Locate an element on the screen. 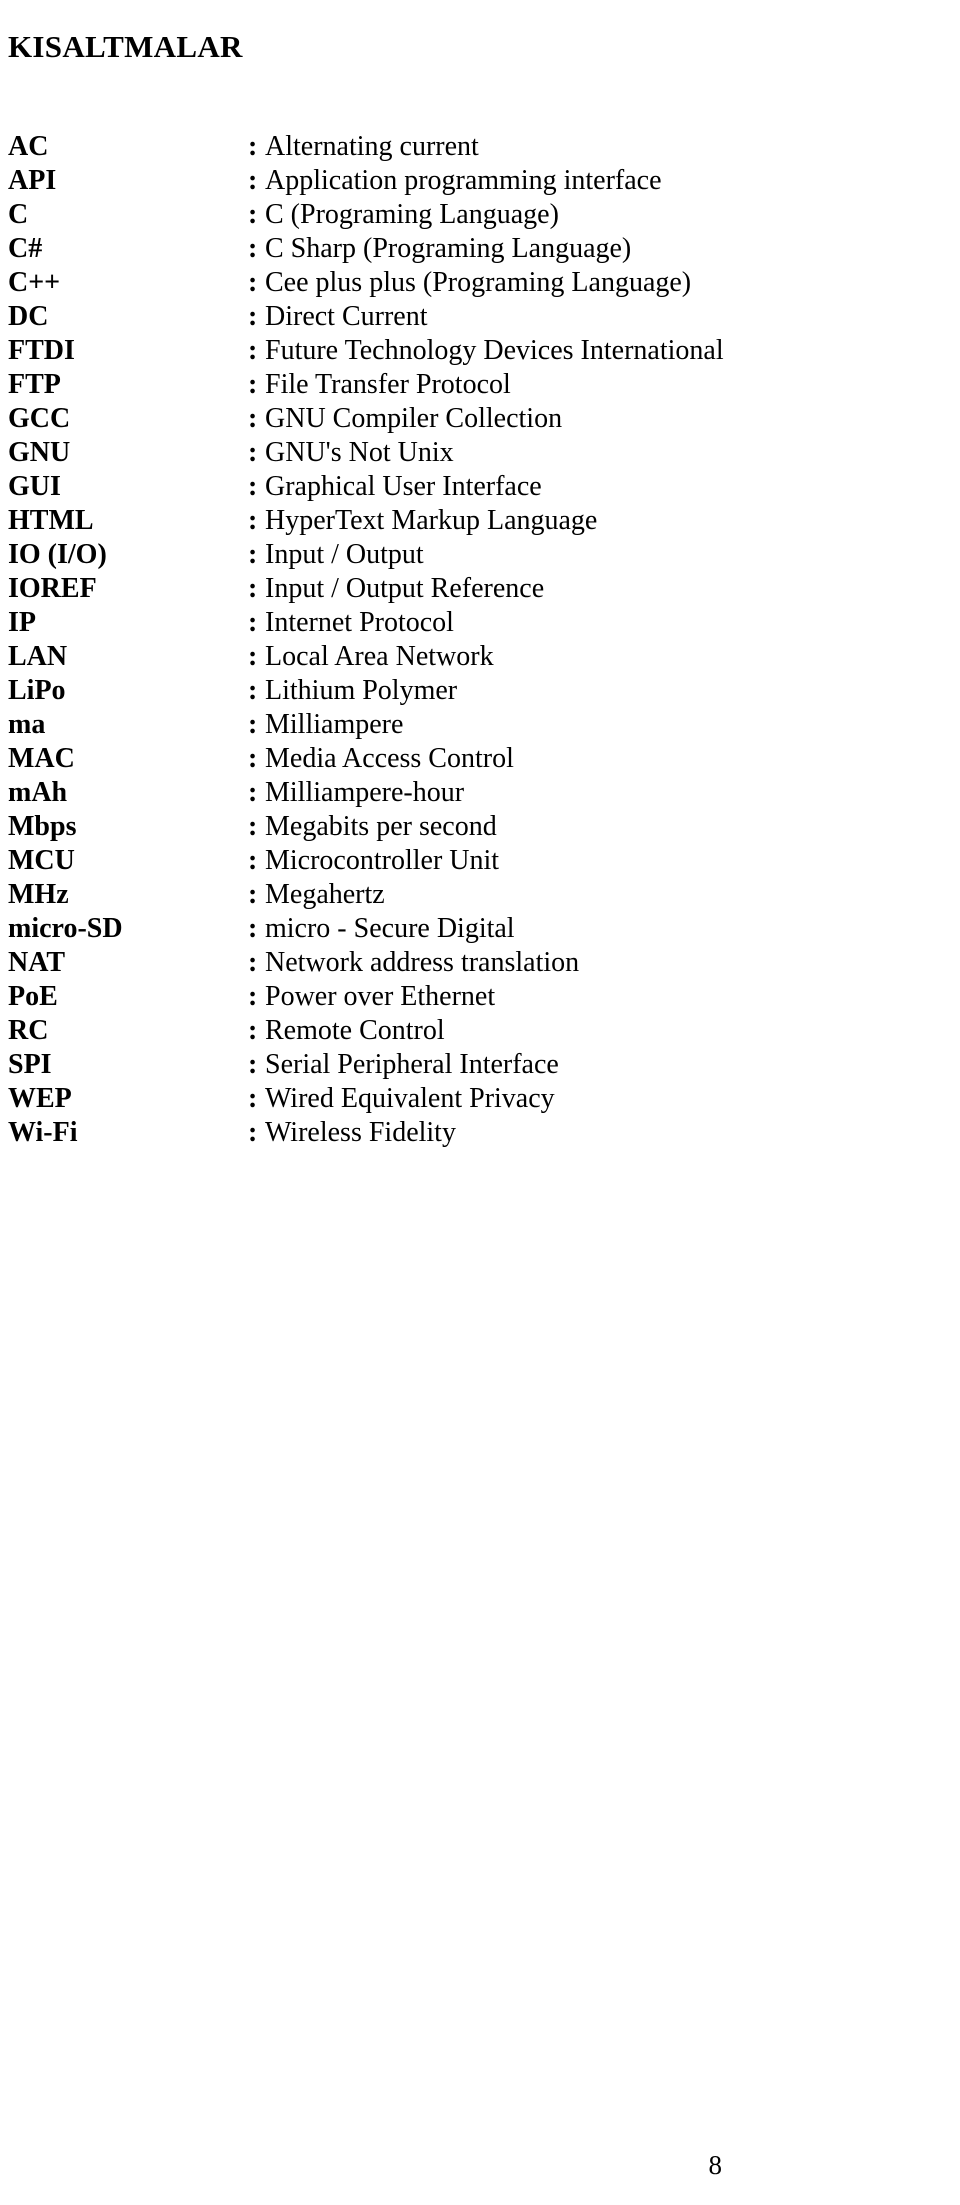 This screenshot has width=960, height=2205. abbreviation-definition: Internet Protocol is located at coordinates (359, 622).